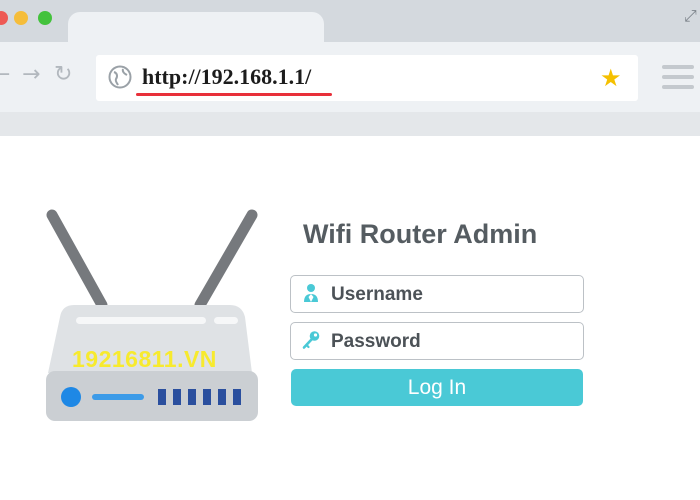 The width and height of the screenshot is (700, 500). Describe the element at coordinates (226, 260) in the screenshot. I see `router-antenna-right` at that location.